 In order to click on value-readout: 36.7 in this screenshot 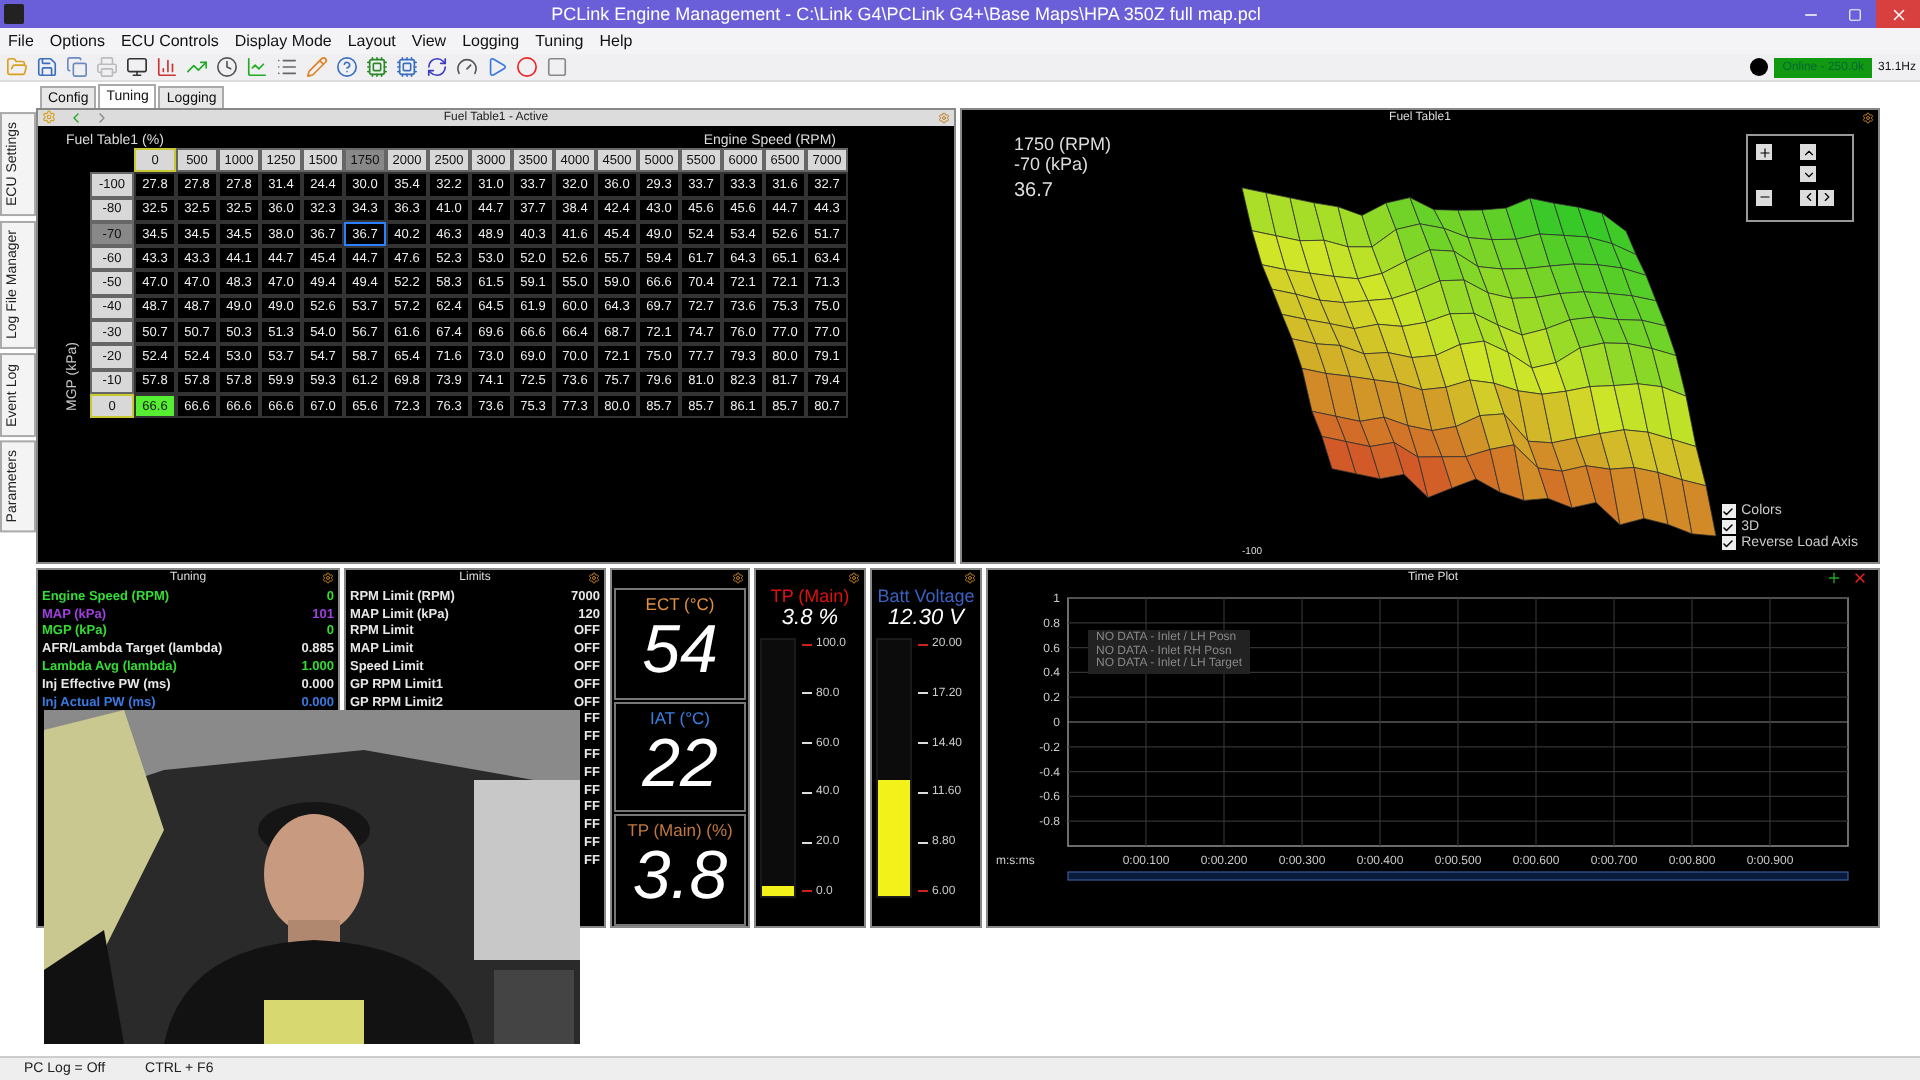, I will do `click(1034, 191)`.